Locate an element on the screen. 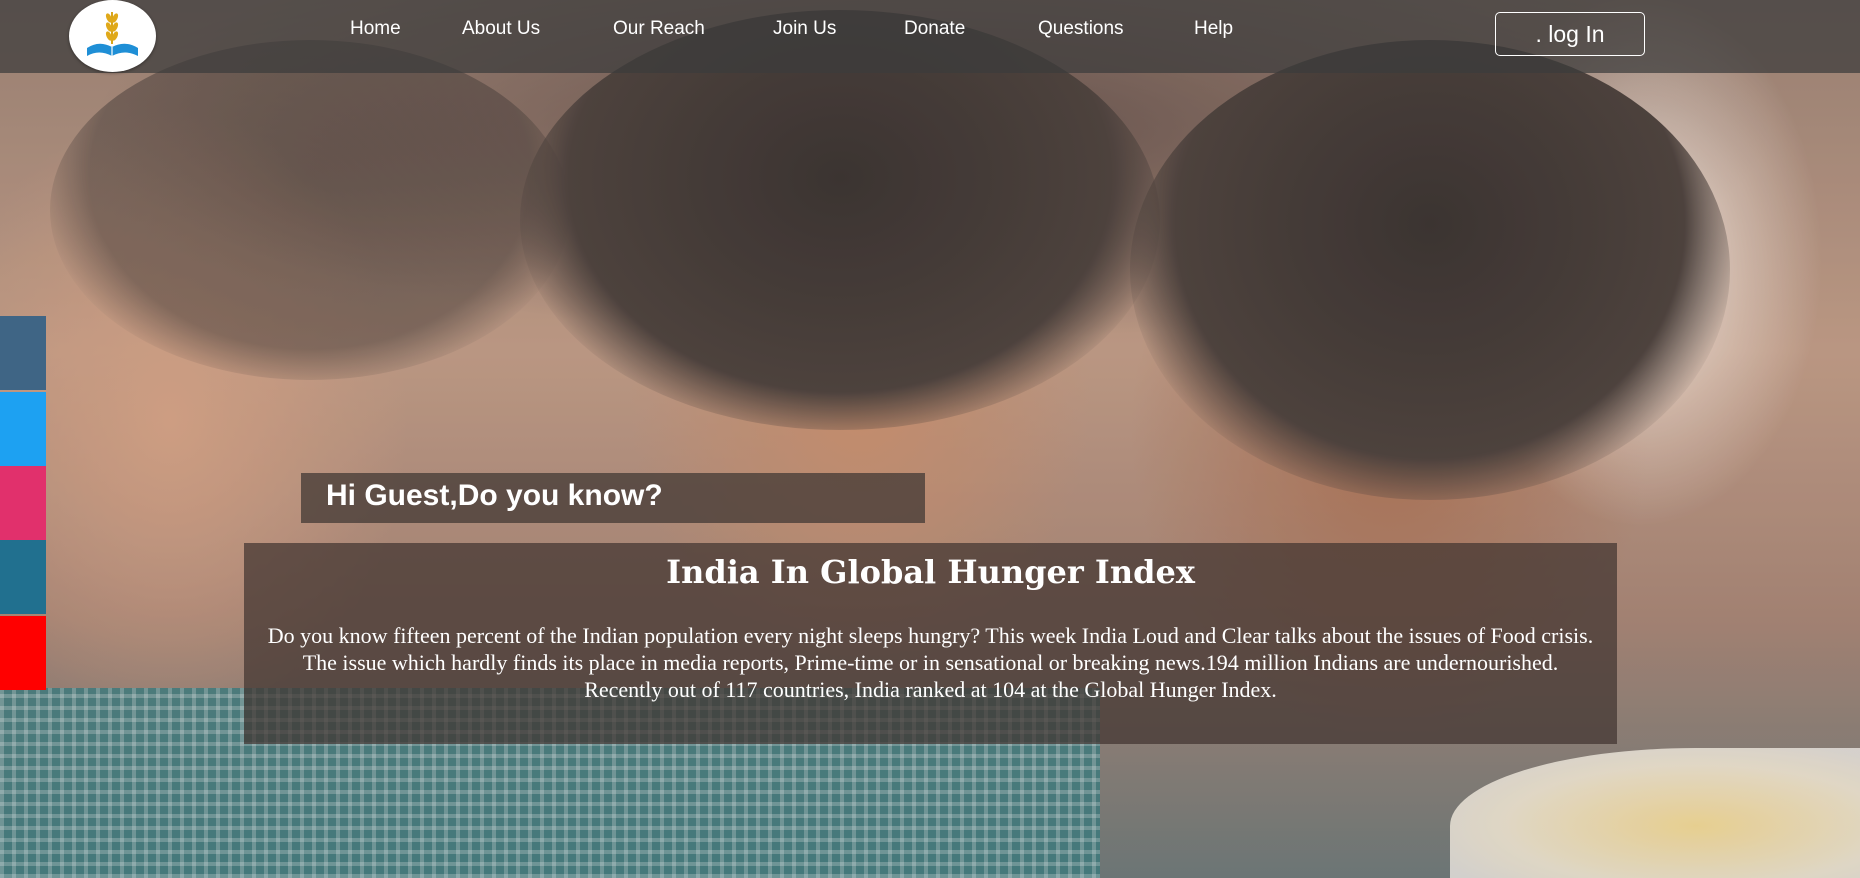 Image resolution: width=1860 pixels, height=878 pixels. instagram-share-button is located at coordinates (23, 503).